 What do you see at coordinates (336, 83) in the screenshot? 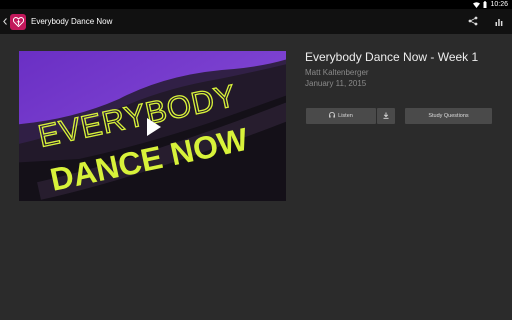
I see `sermon-date: January 11, 2015` at bounding box center [336, 83].